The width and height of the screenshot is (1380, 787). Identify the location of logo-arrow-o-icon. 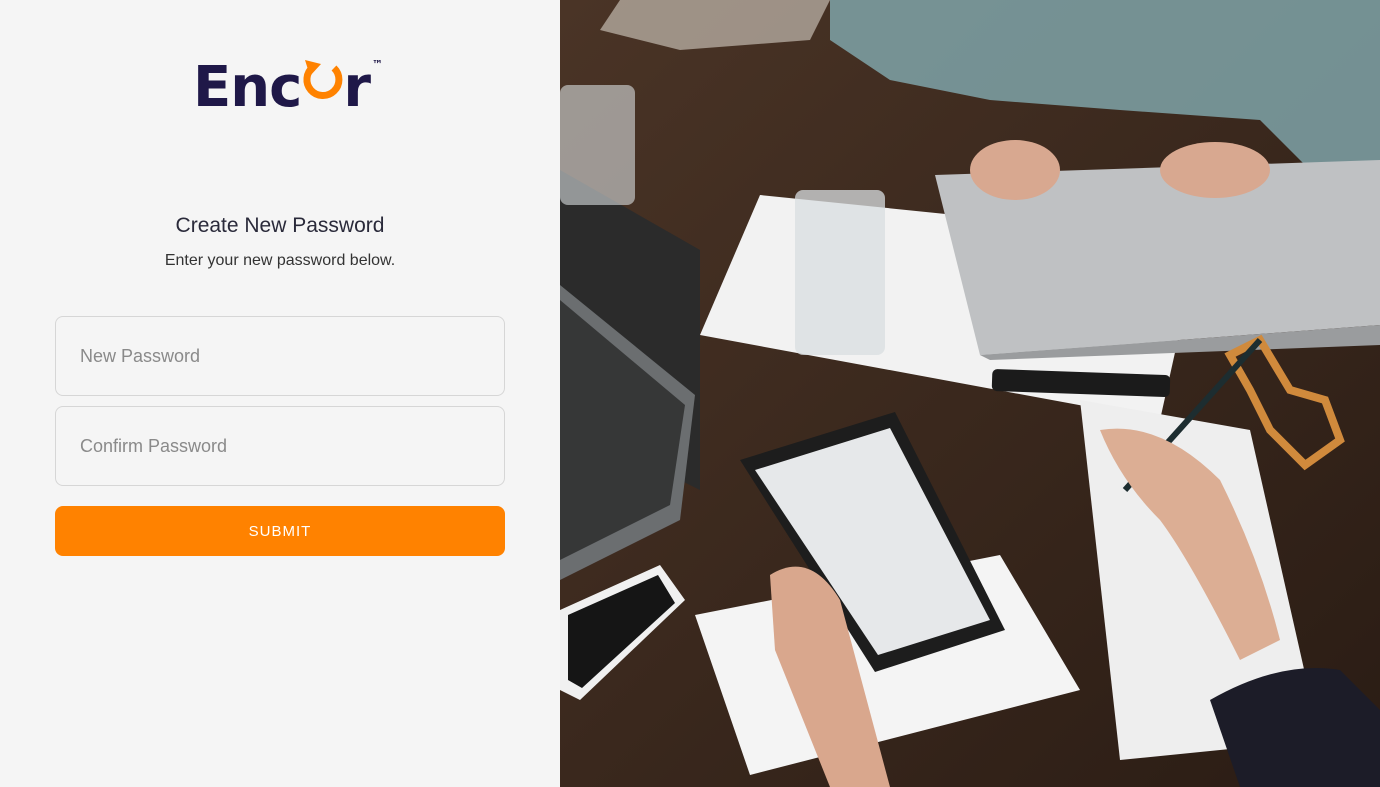
(322, 76).